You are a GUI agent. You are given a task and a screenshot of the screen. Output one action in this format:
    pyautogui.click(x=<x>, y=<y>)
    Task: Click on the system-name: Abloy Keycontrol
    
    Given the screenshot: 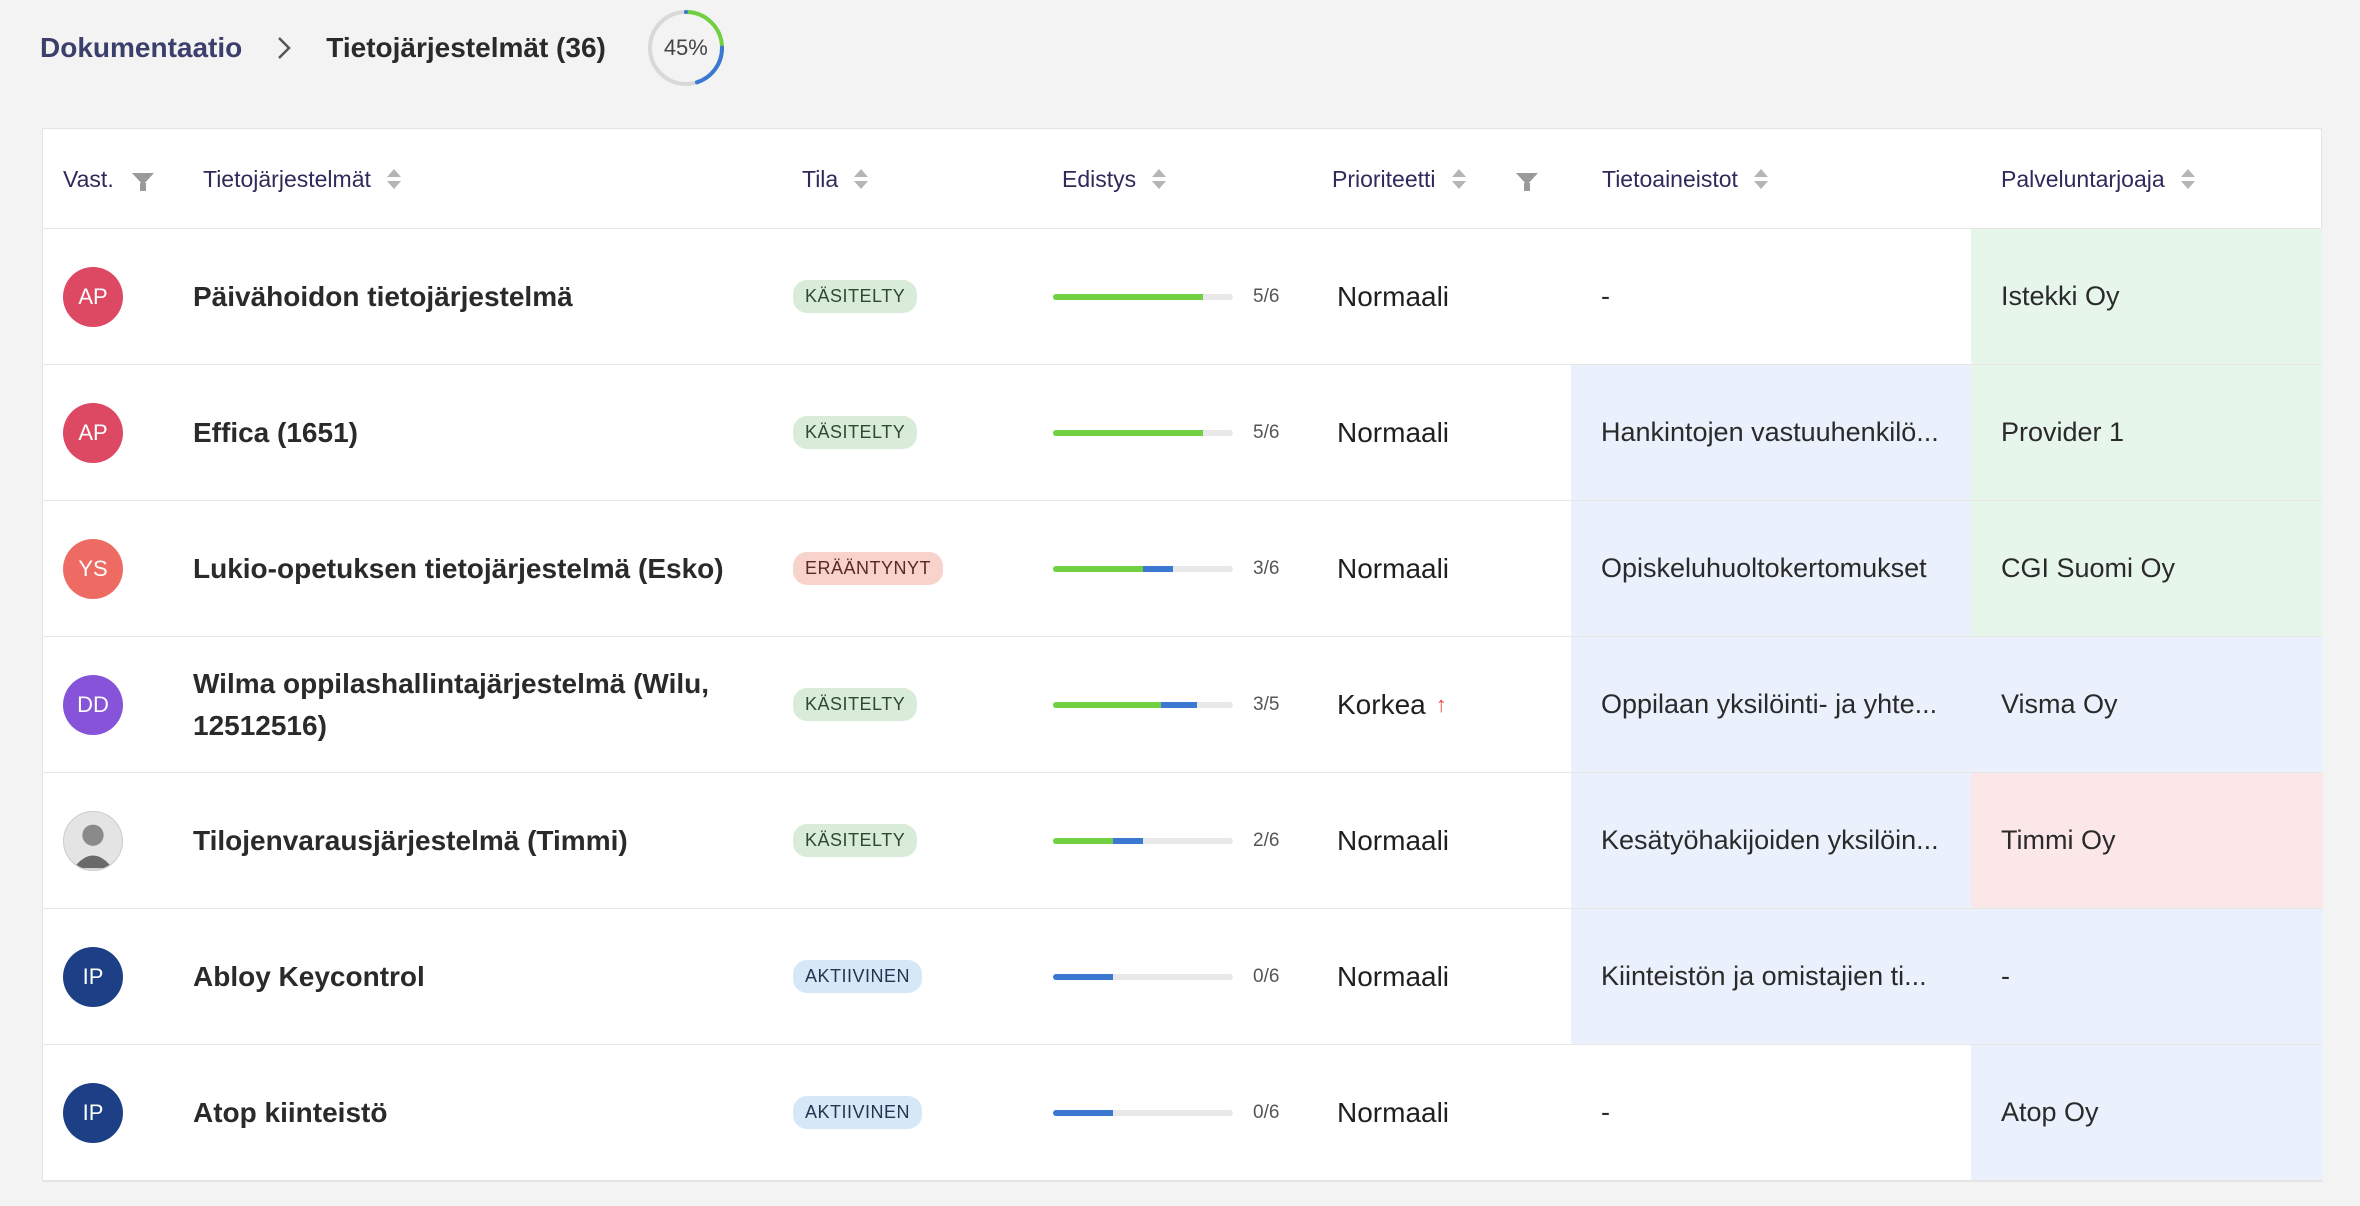 What is the action you would take?
    pyautogui.click(x=473, y=976)
    